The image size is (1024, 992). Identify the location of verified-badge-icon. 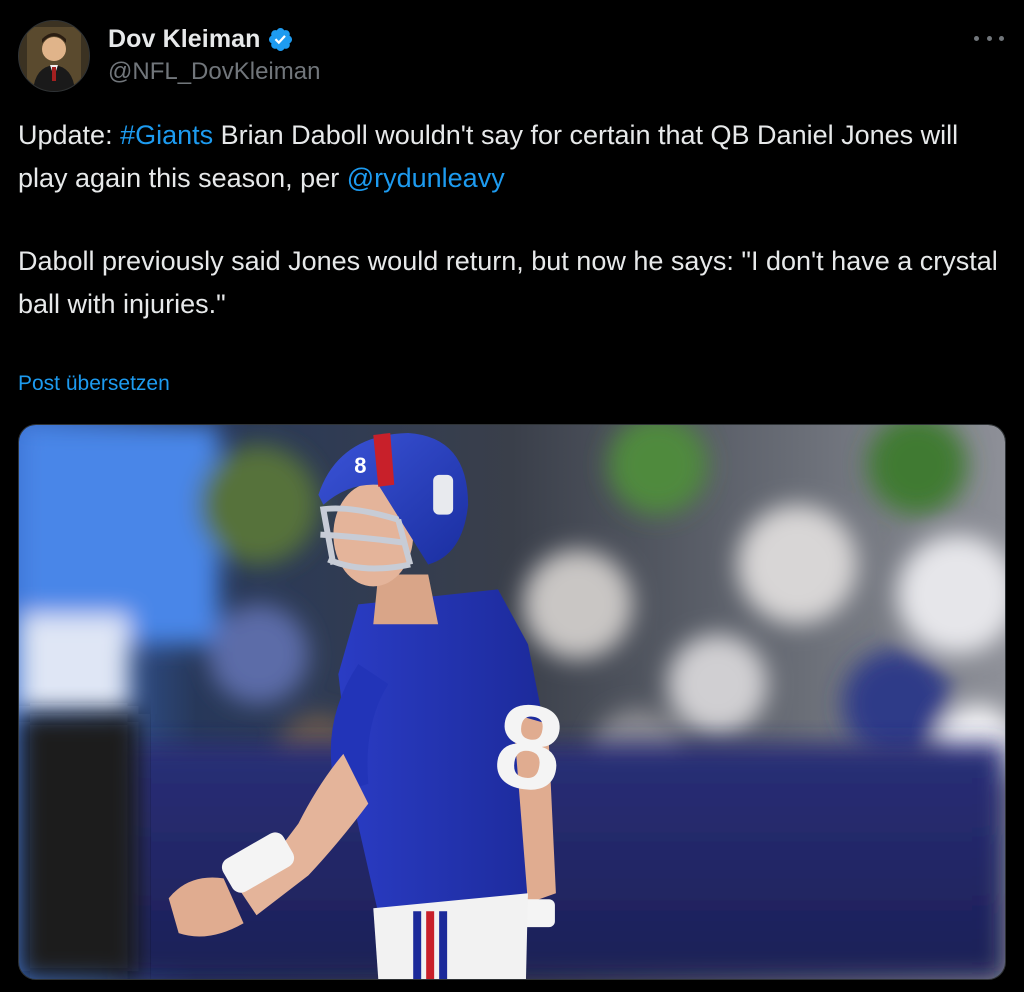
(280, 39).